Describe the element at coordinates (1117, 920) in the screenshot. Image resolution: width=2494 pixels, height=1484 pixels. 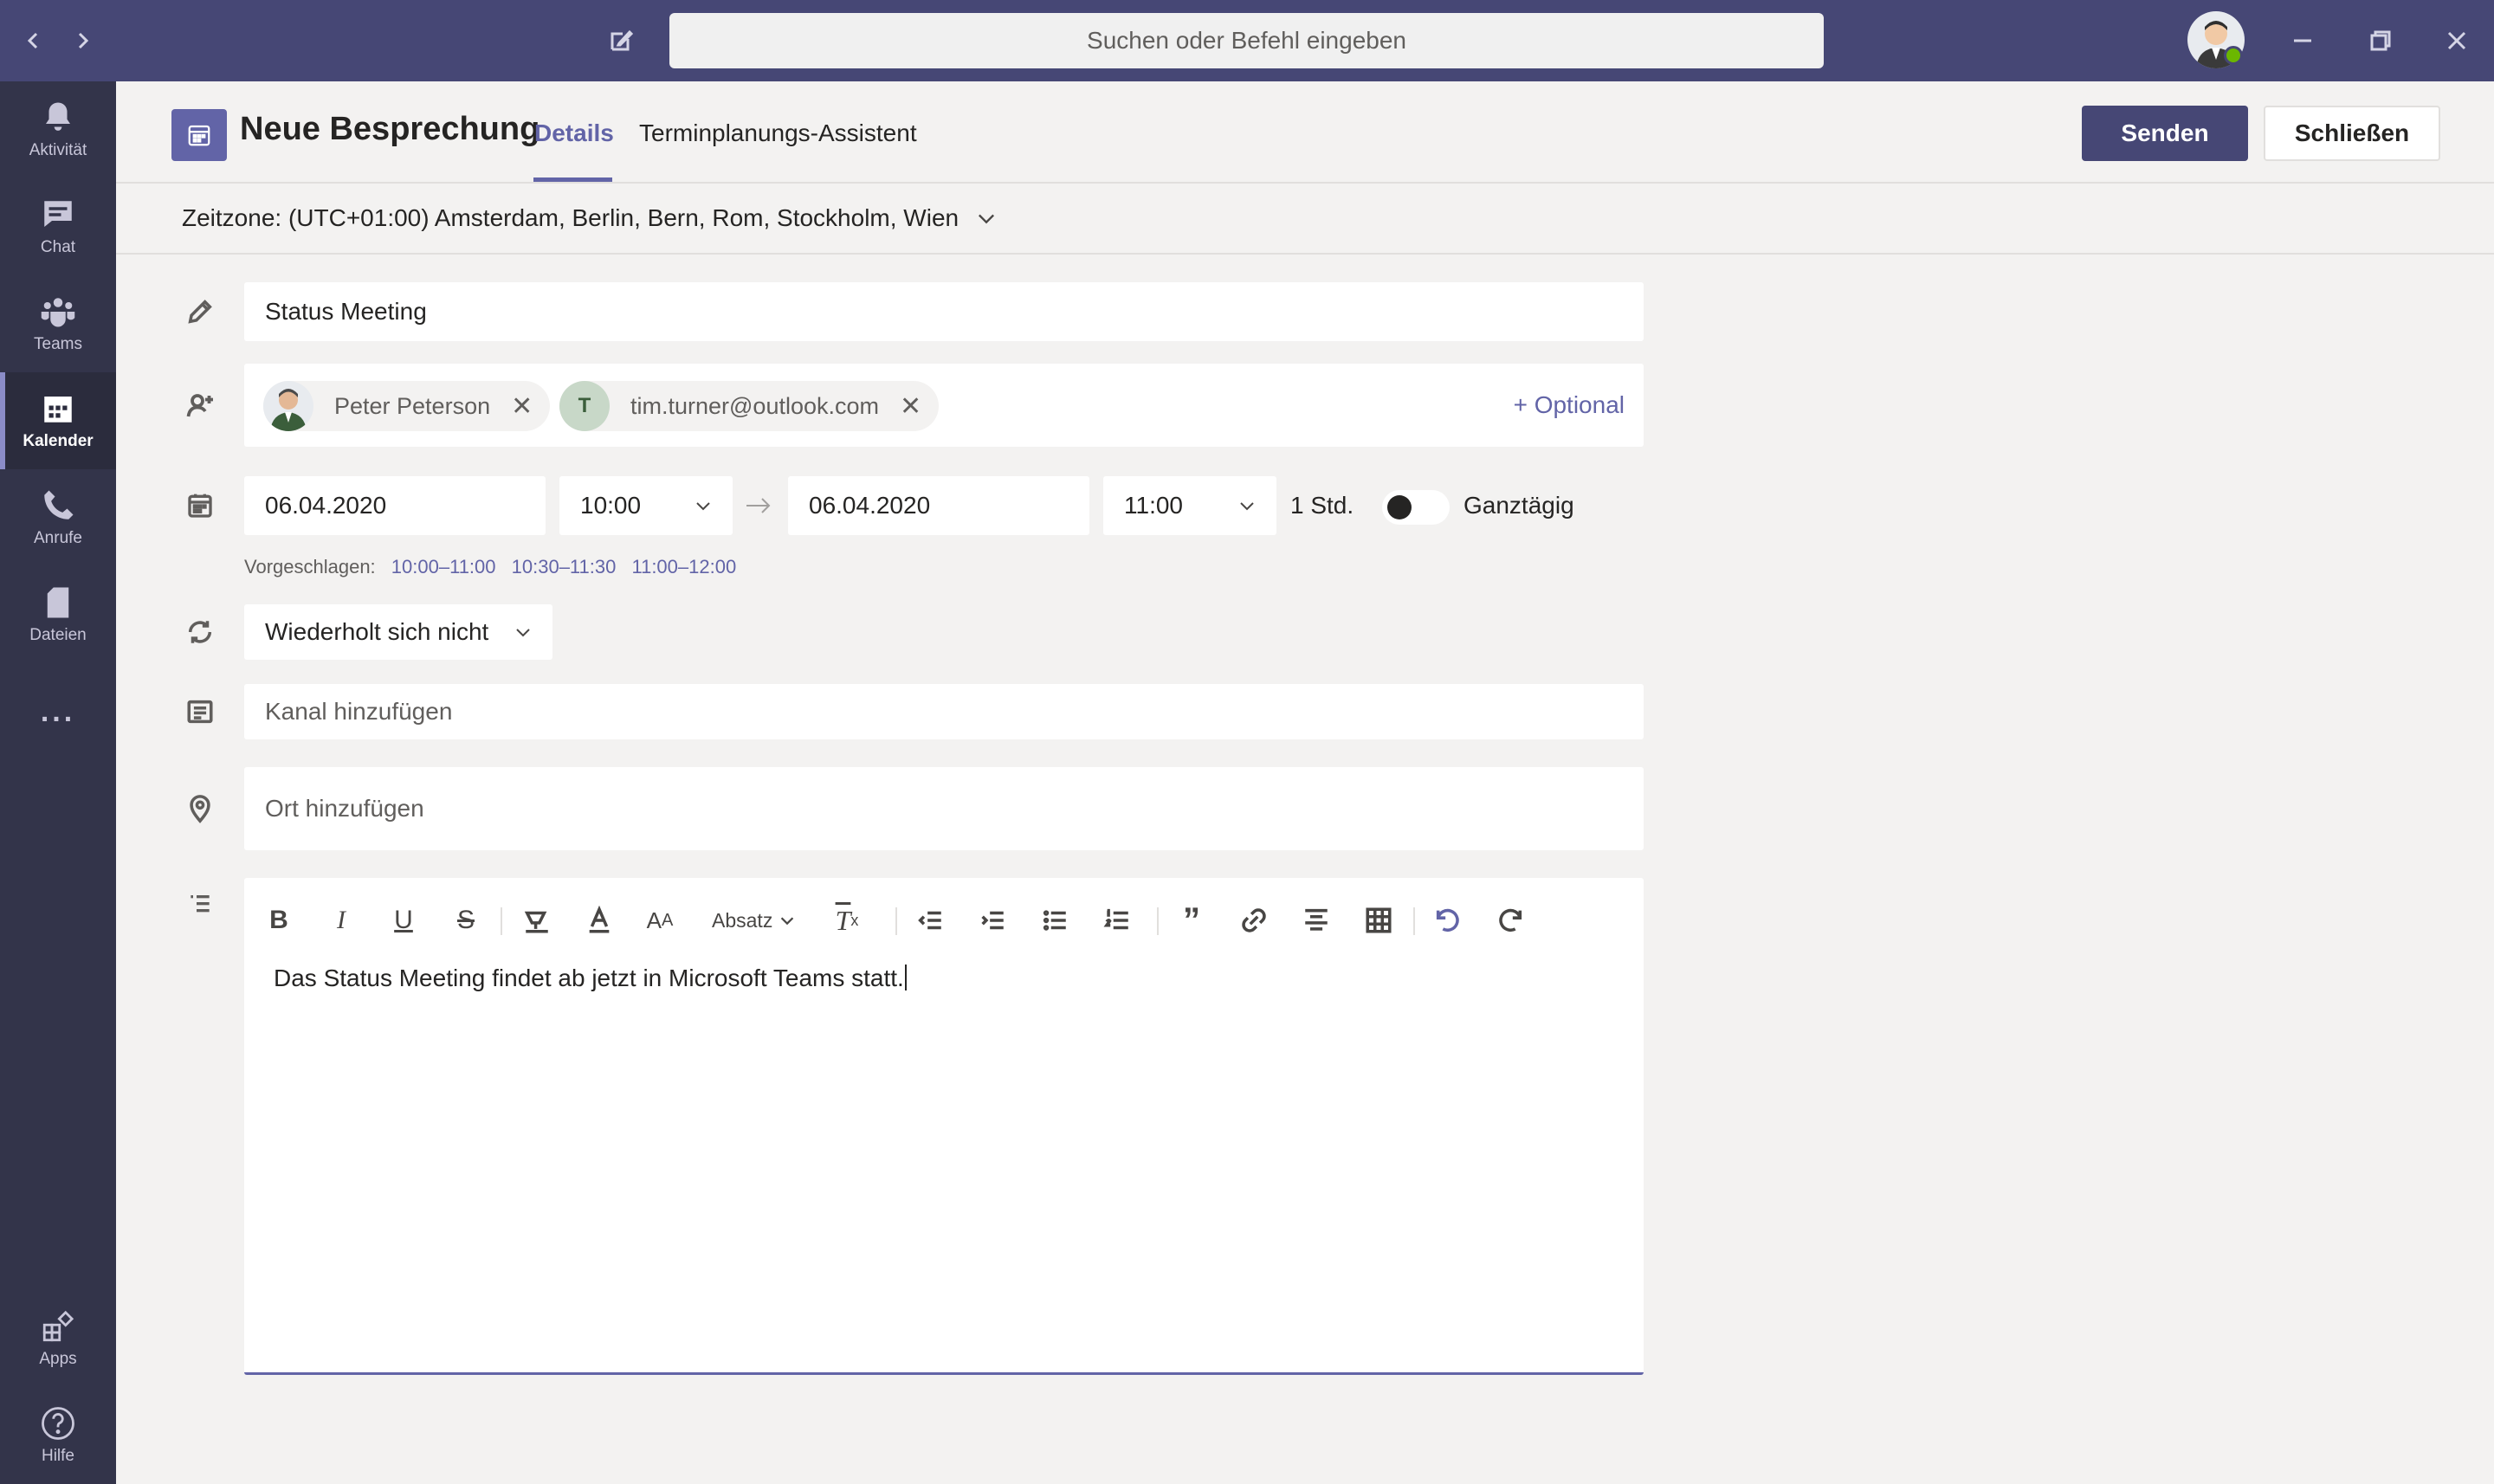
I see `numbered-list-icon` at that location.